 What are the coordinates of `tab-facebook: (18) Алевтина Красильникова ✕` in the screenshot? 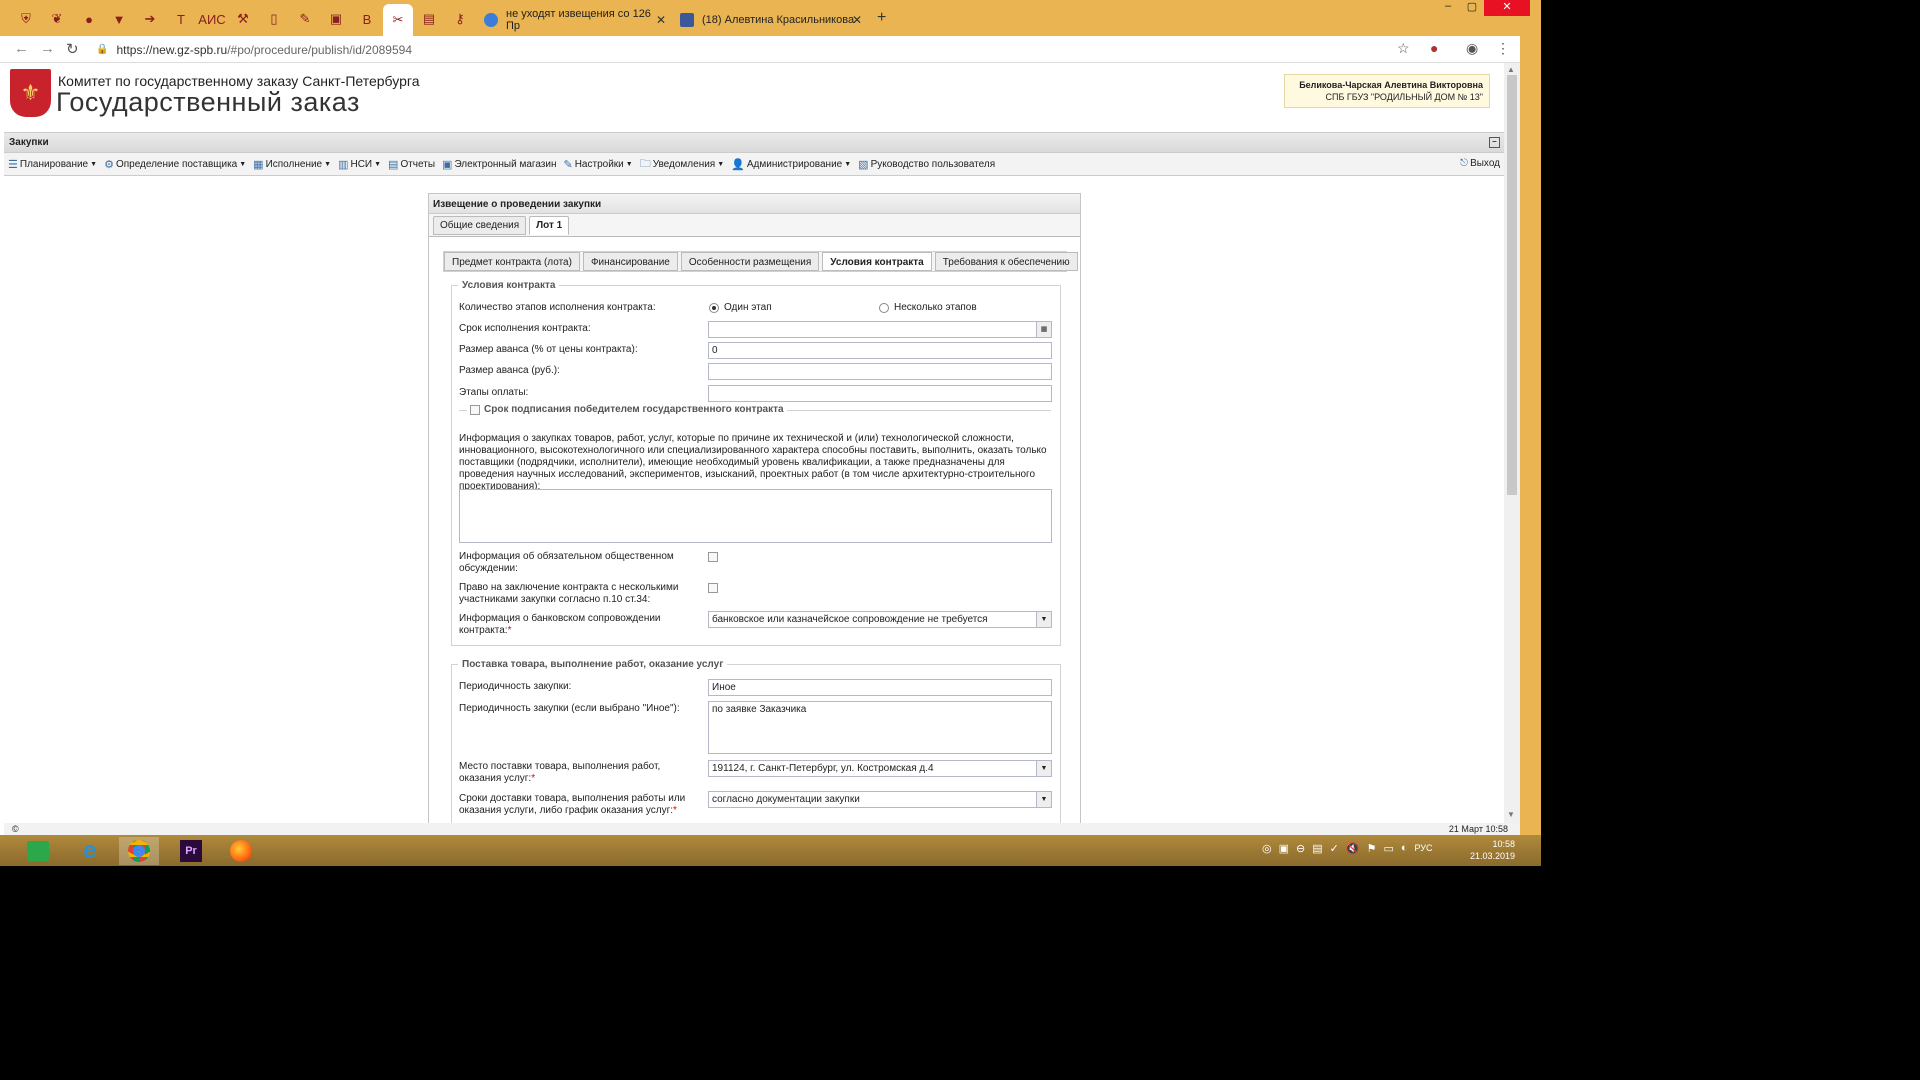 It's located at (770, 20).